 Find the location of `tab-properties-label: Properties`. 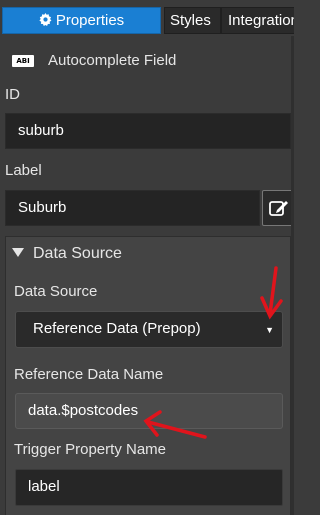

tab-properties-label: Properties is located at coordinates (90, 20).